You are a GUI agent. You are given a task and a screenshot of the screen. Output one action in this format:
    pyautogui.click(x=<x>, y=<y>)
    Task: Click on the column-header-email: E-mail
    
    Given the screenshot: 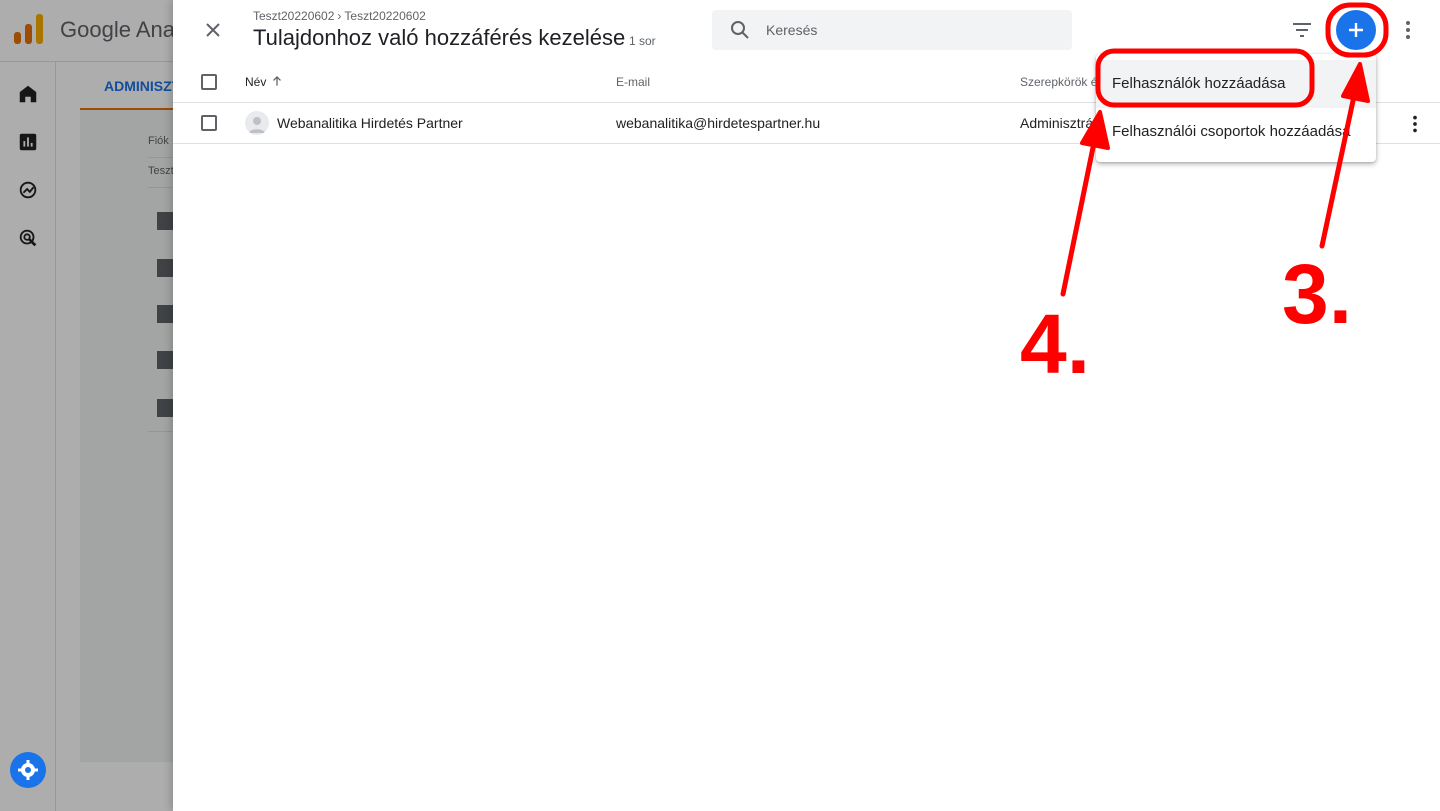 What is the action you would take?
    pyautogui.click(x=633, y=82)
    